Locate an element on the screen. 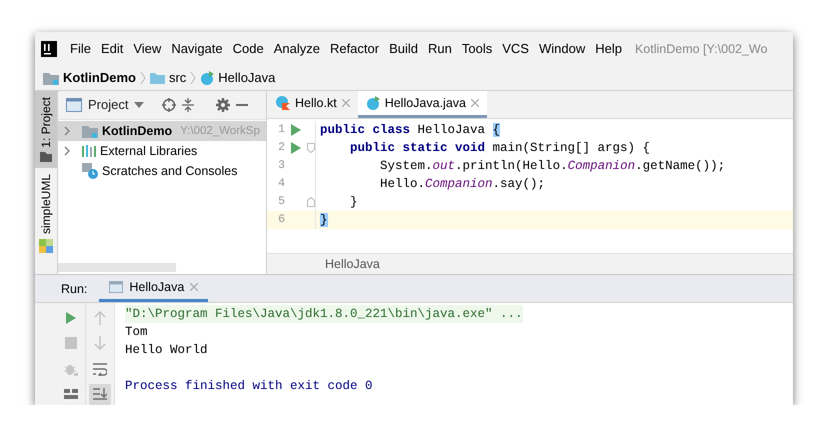 The height and width of the screenshot is (441, 827). panel-label: Run: is located at coordinates (74, 289).